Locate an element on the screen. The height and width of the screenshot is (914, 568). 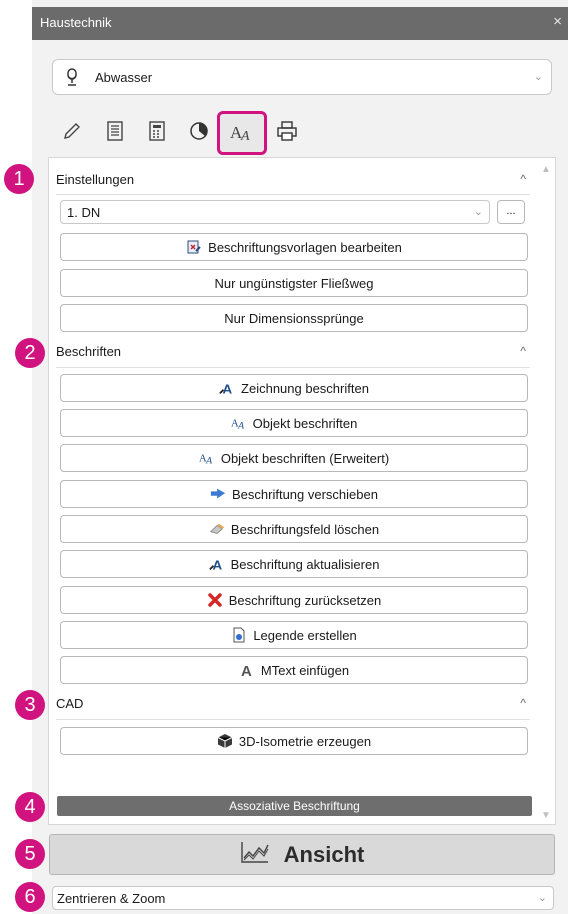
tab-edit is located at coordinates (72, 132).